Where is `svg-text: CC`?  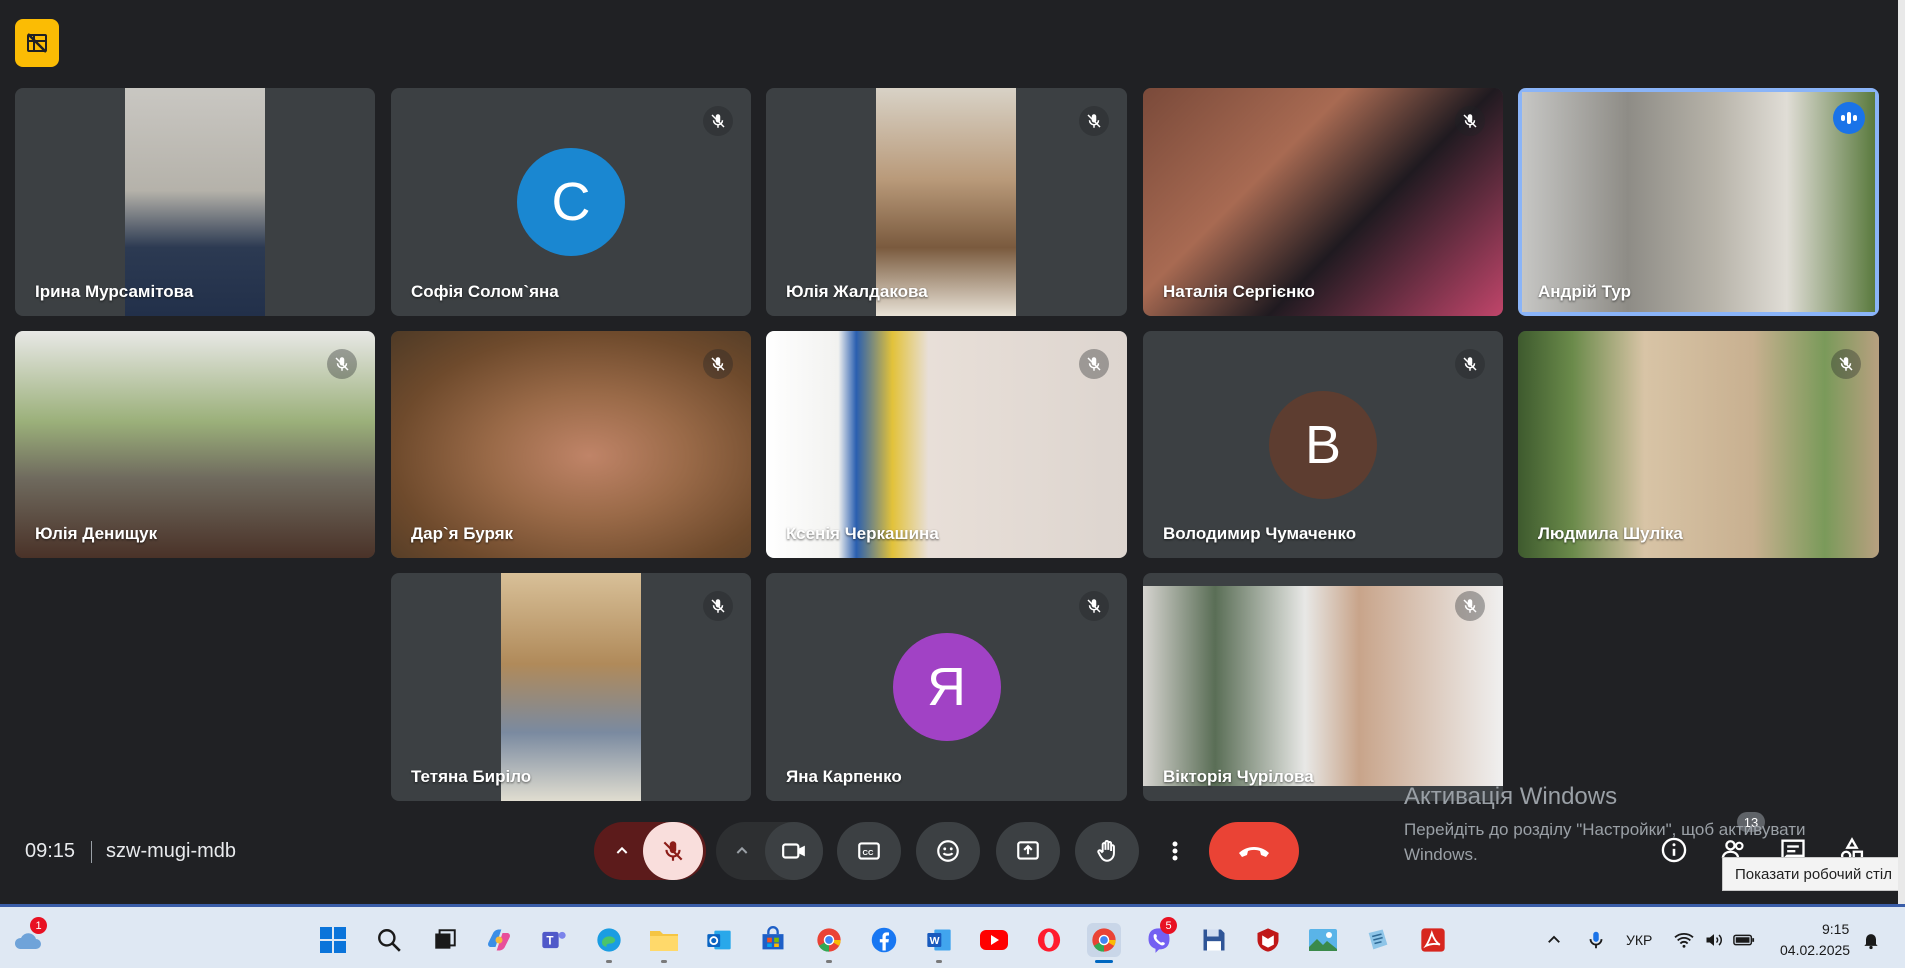
svg-text: CC is located at coordinates (868, 852).